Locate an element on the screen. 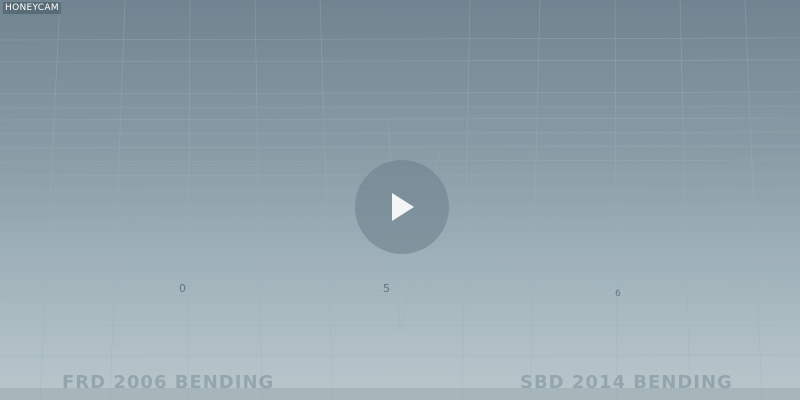  axis-label-zero: 0 is located at coordinates (182, 288).